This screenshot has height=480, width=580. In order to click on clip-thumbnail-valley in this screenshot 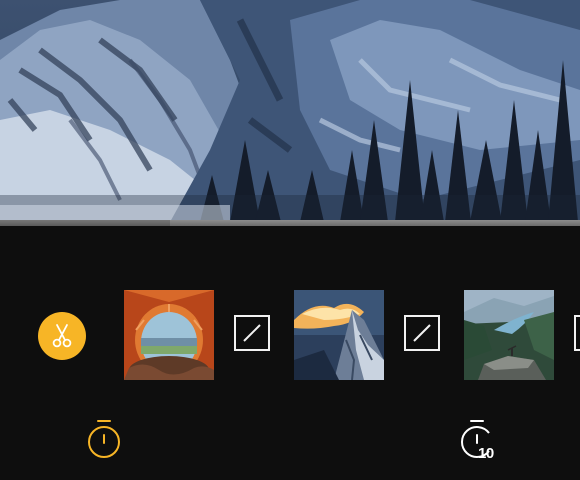, I will do `click(509, 335)`.